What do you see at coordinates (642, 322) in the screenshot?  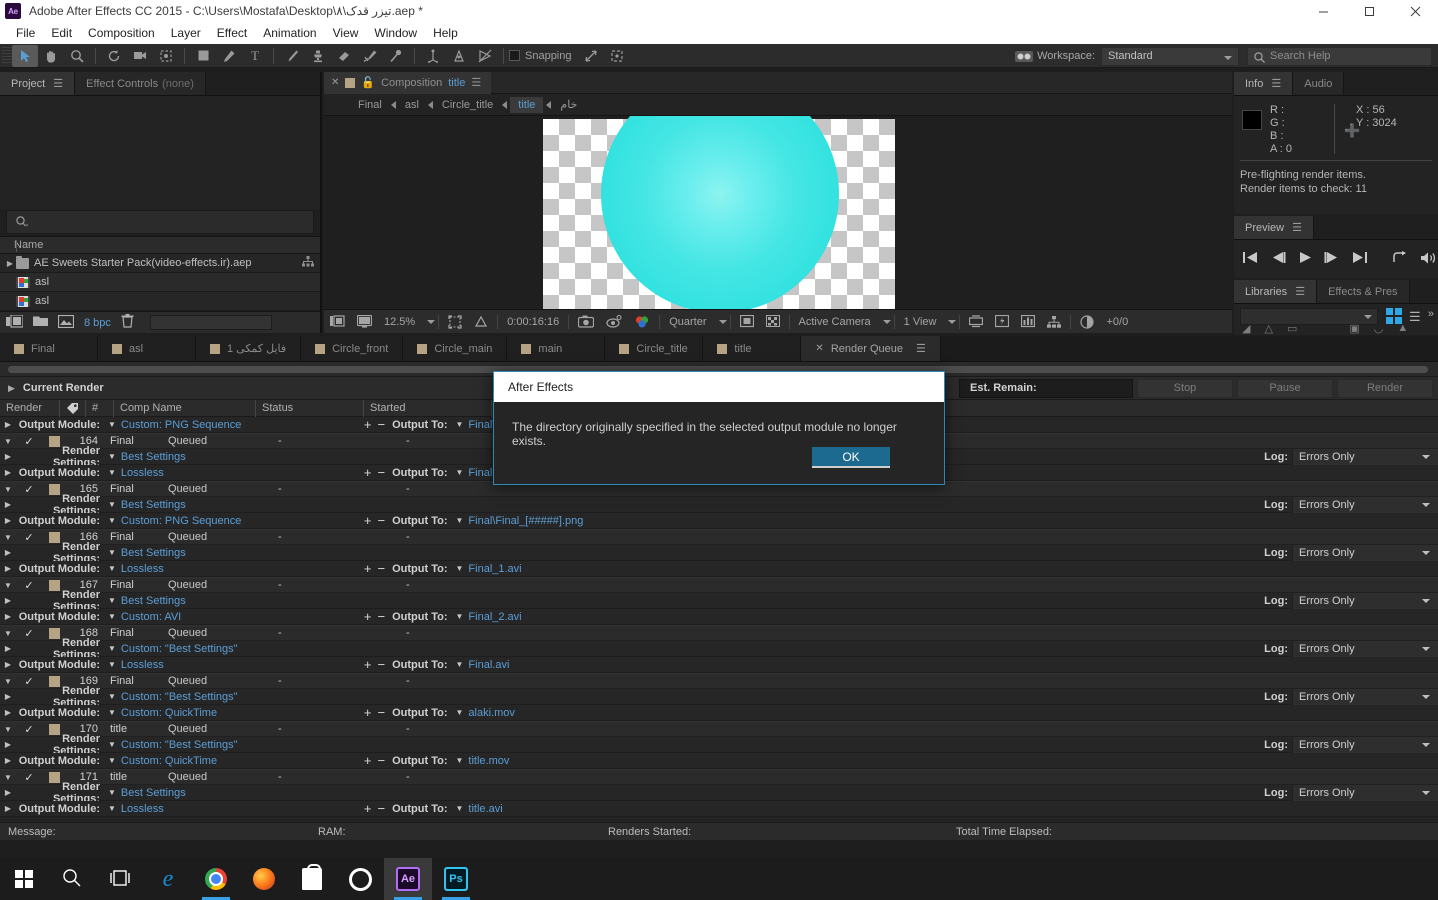 I see `channel-rgb-icon` at bounding box center [642, 322].